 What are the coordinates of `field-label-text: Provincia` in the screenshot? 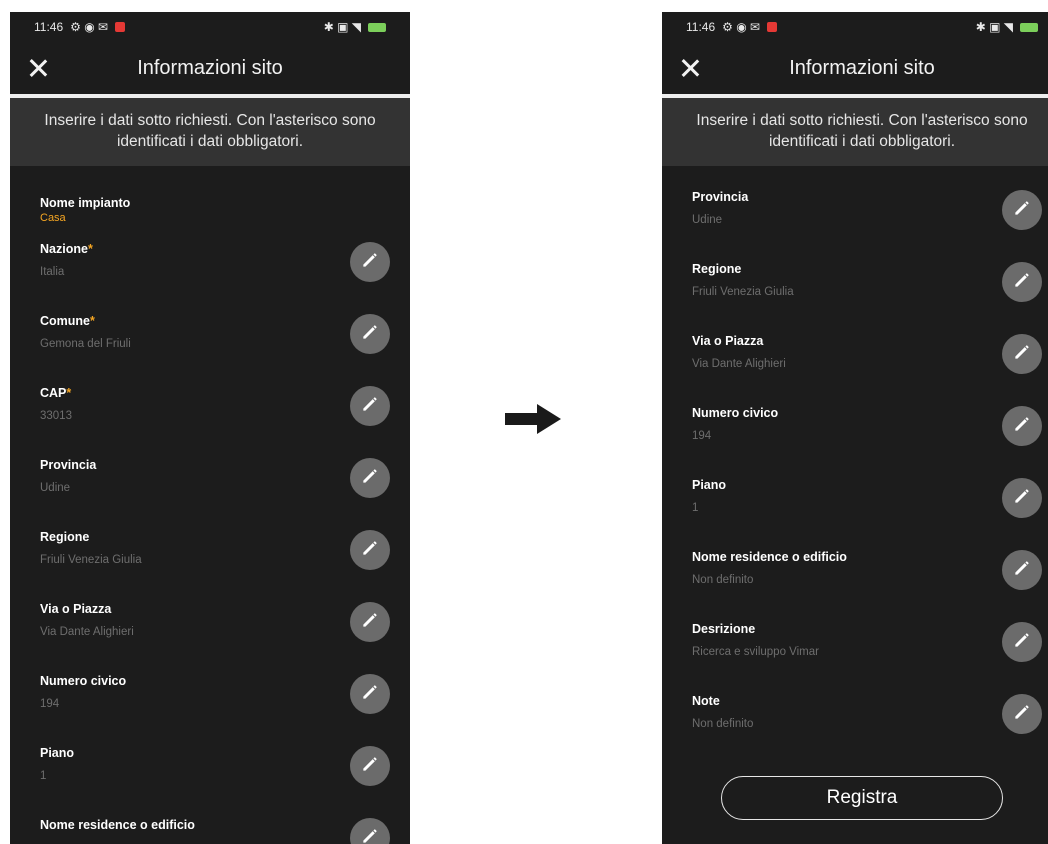 It's located at (720, 197).